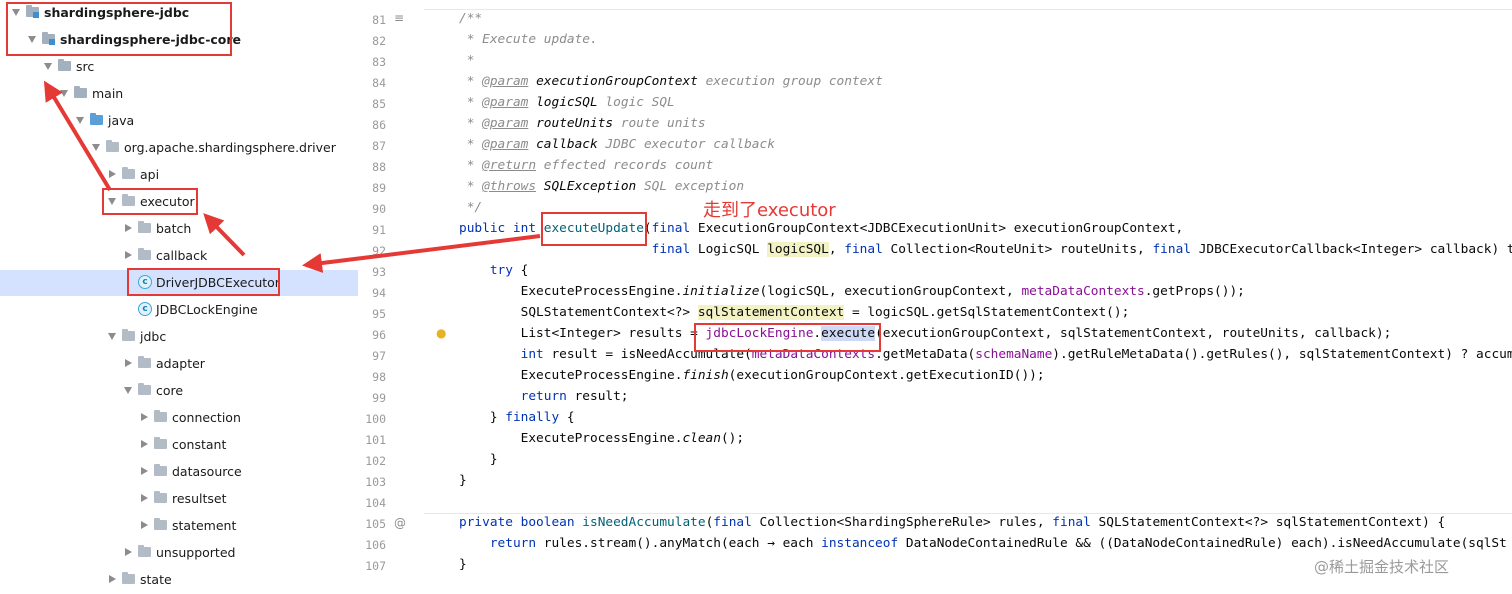 The height and width of the screenshot is (594, 1512). I want to click on code-line: */, so click(470, 207).